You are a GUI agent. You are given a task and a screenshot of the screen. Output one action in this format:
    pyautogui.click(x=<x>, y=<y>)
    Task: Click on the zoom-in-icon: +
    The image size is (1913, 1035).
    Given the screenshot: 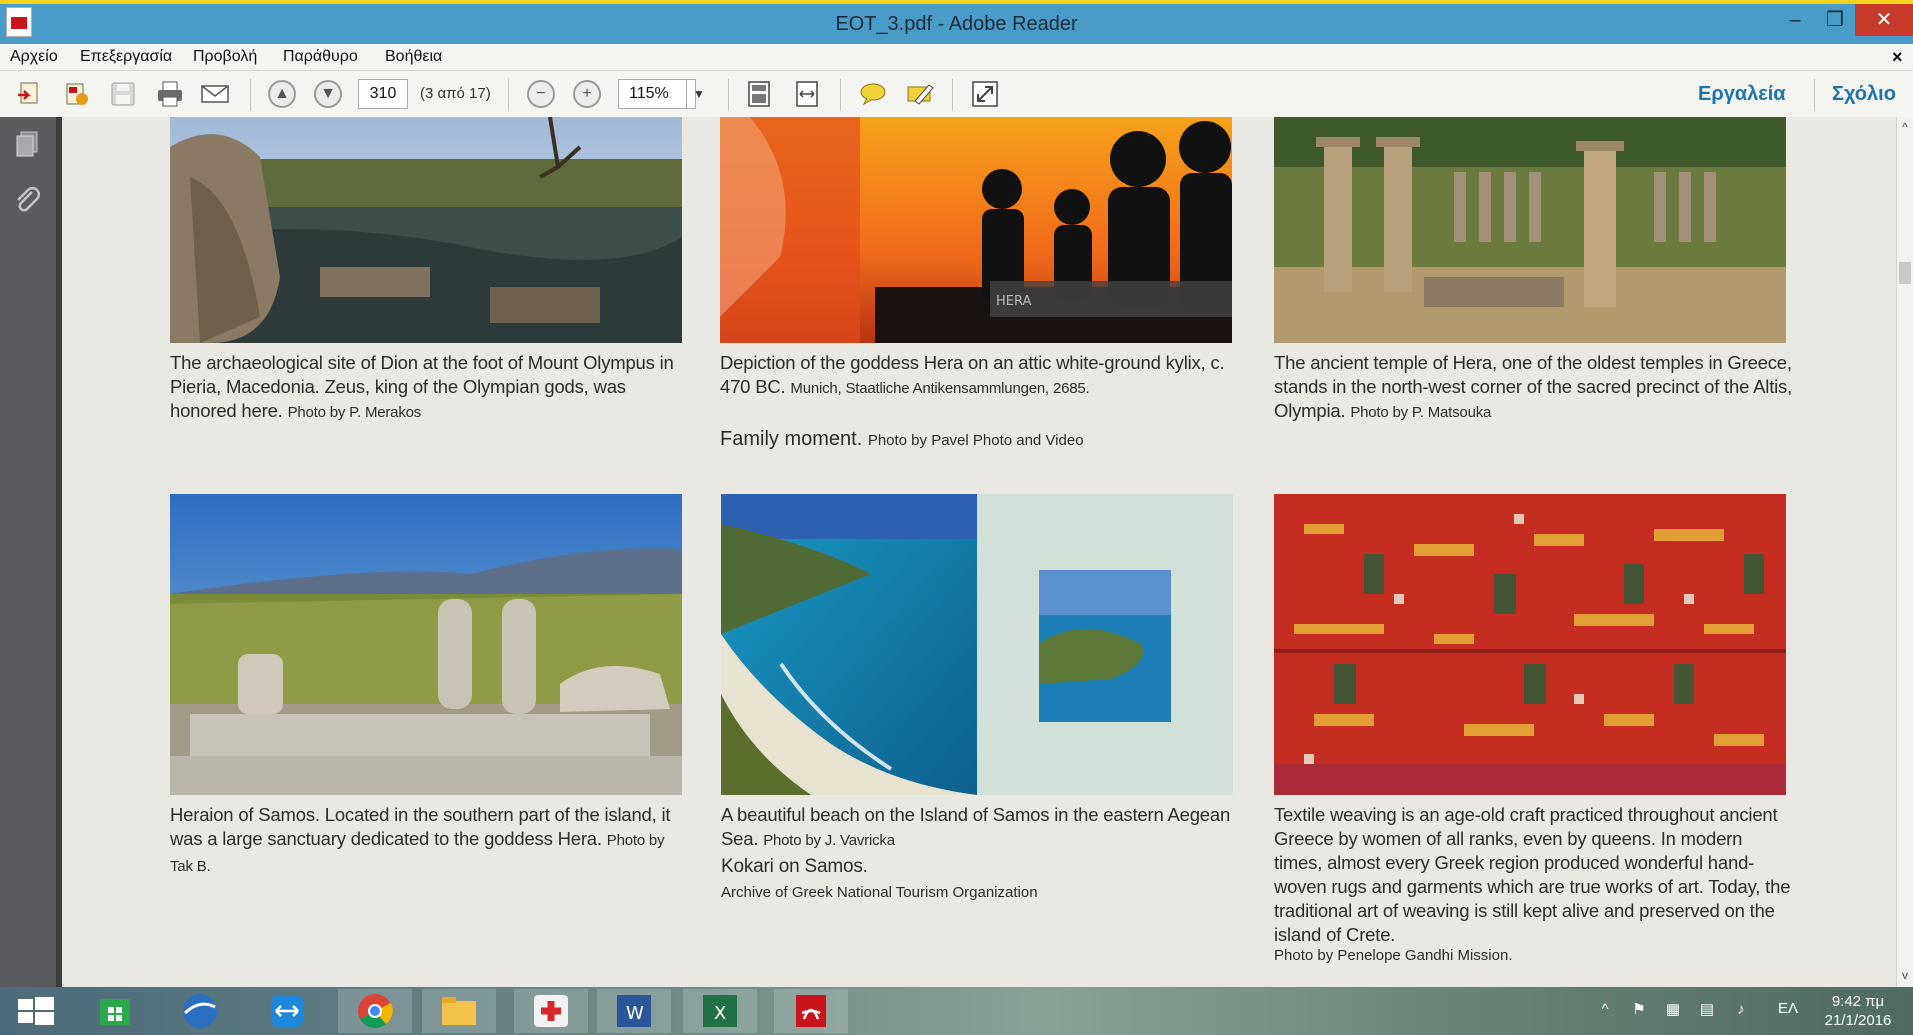 What is the action you would take?
    pyautogui.click(x=587, y=94)
    